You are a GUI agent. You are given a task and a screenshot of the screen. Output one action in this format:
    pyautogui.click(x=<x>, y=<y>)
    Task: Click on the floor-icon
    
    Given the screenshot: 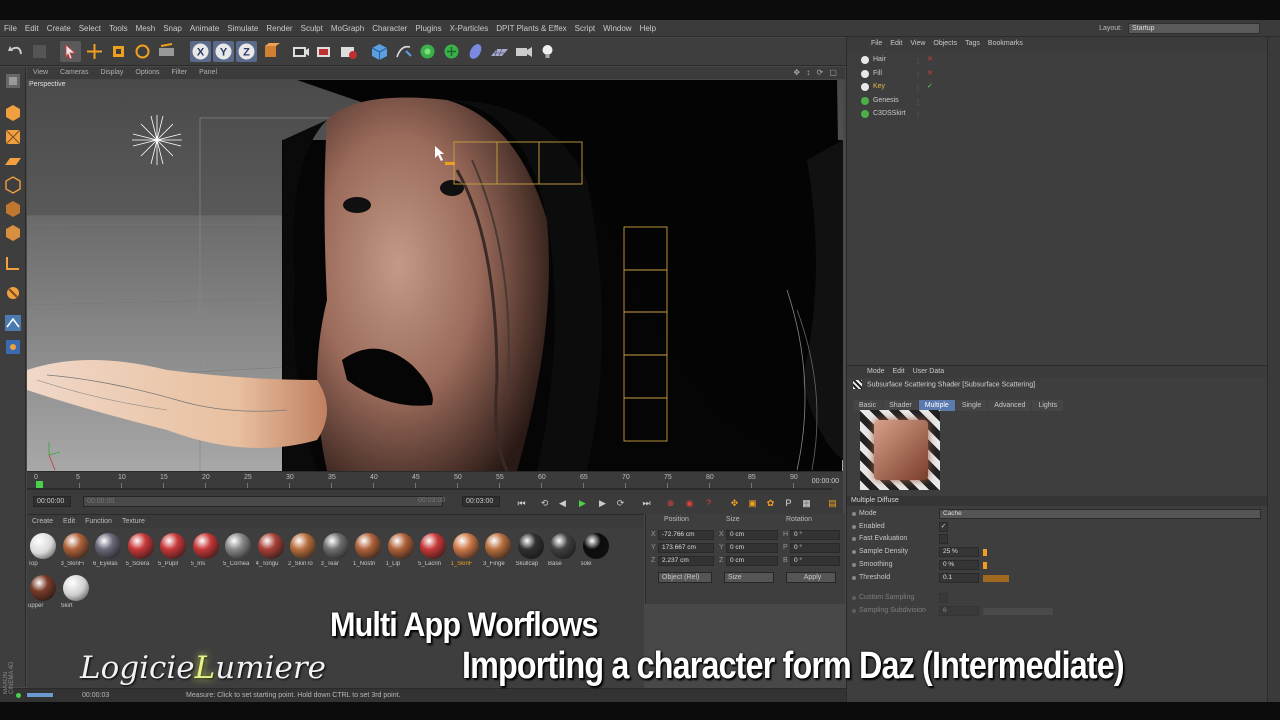 What is the action you would take?
    pyautogui.click(x=499, y=51)
    